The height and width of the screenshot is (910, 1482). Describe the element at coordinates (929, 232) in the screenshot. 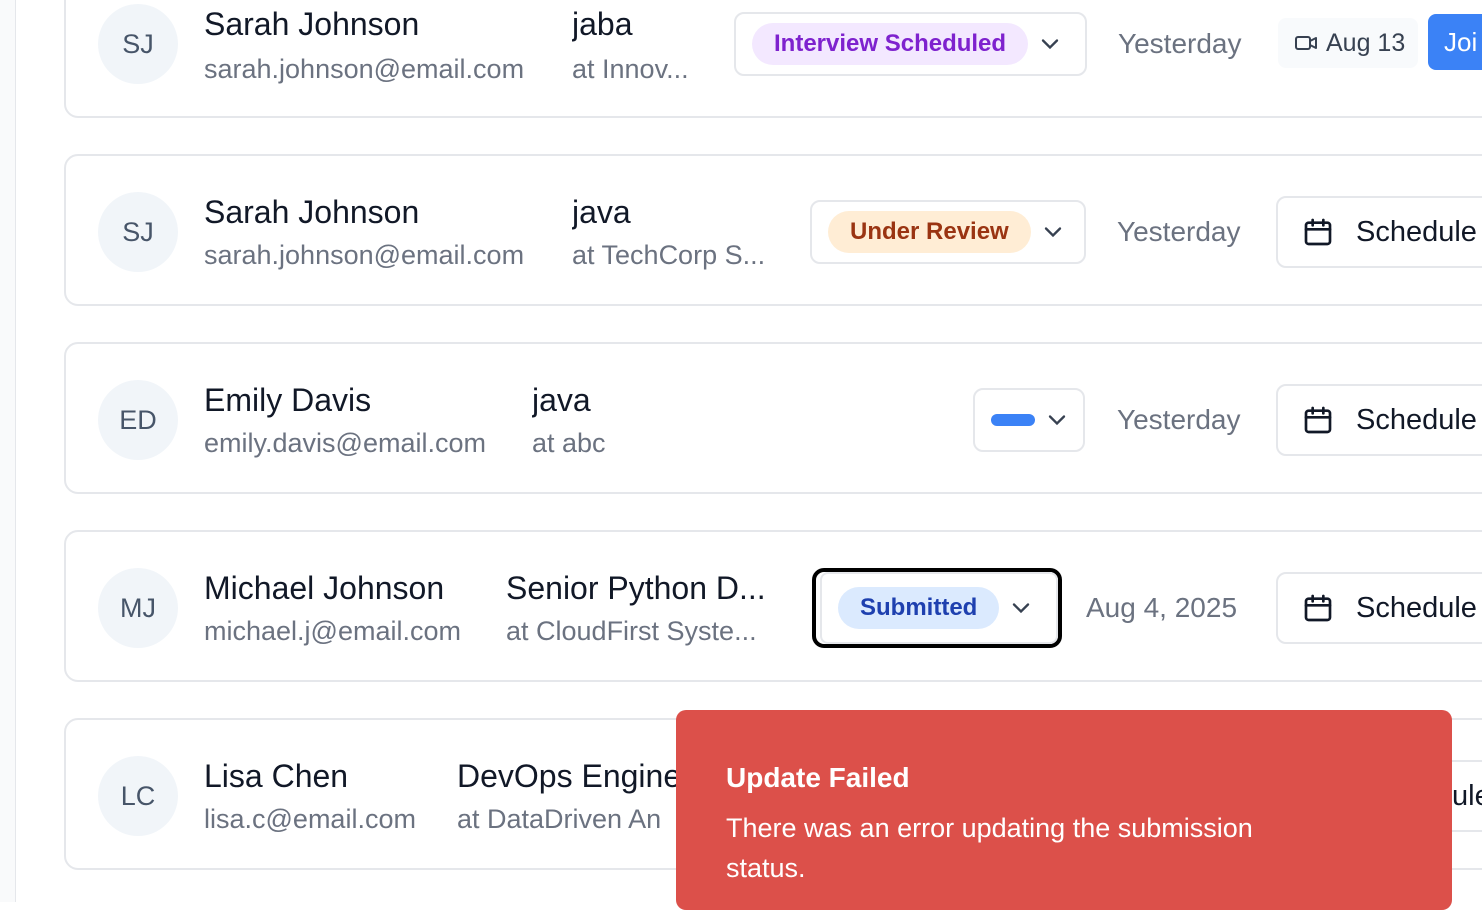

I see `status-badge: Under Review` at that location.